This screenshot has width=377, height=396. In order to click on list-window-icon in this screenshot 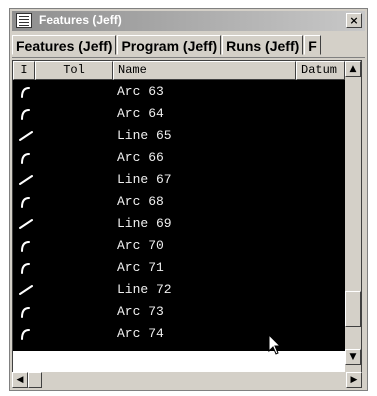, I will do `click(24, 20)`.